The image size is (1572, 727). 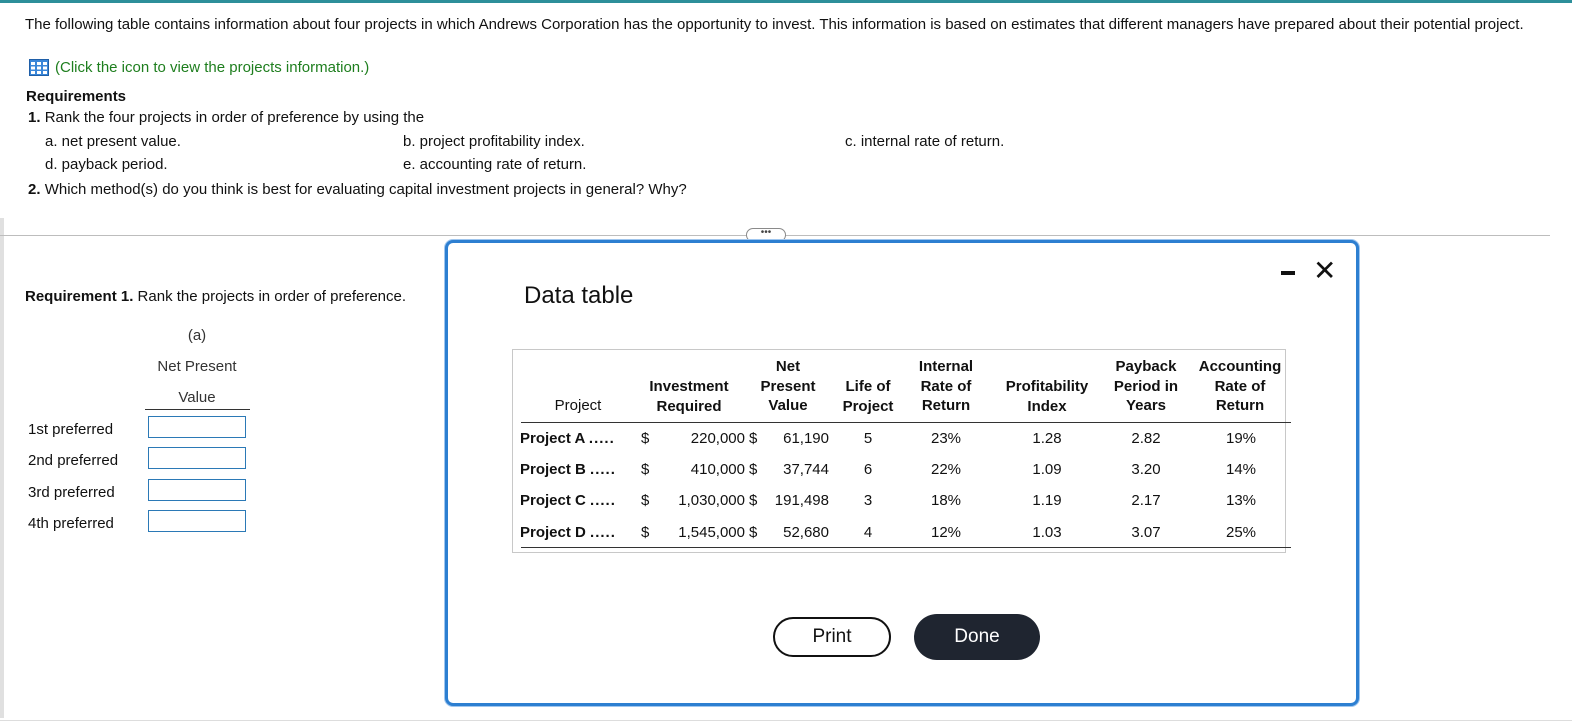 What do you see at coordinates (39, 67) in the screenshot?
I see `table-grid-icon` at bounding box center [39, 67].